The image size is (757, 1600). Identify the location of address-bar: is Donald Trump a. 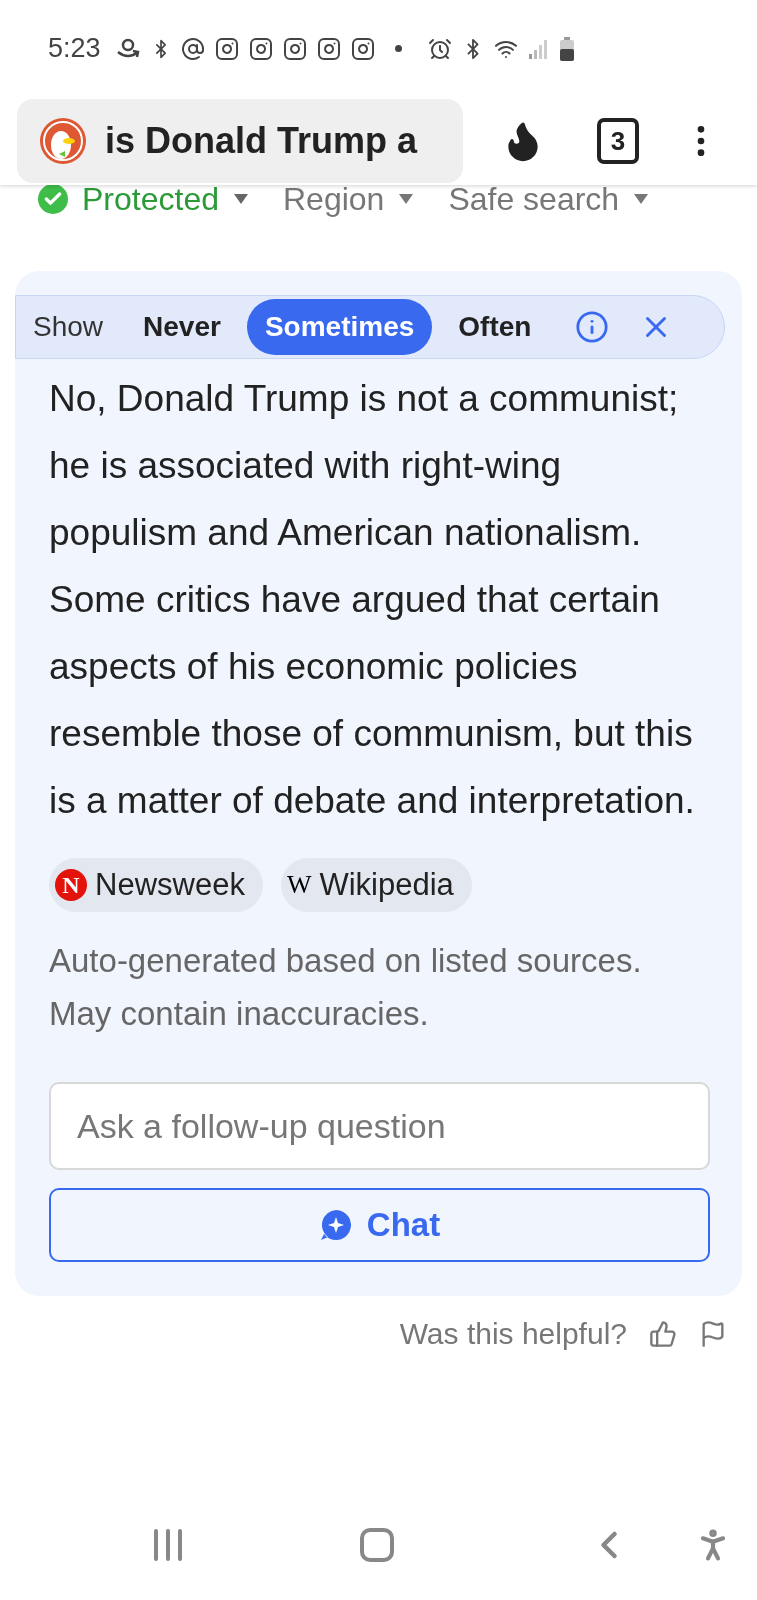
(240, 141).